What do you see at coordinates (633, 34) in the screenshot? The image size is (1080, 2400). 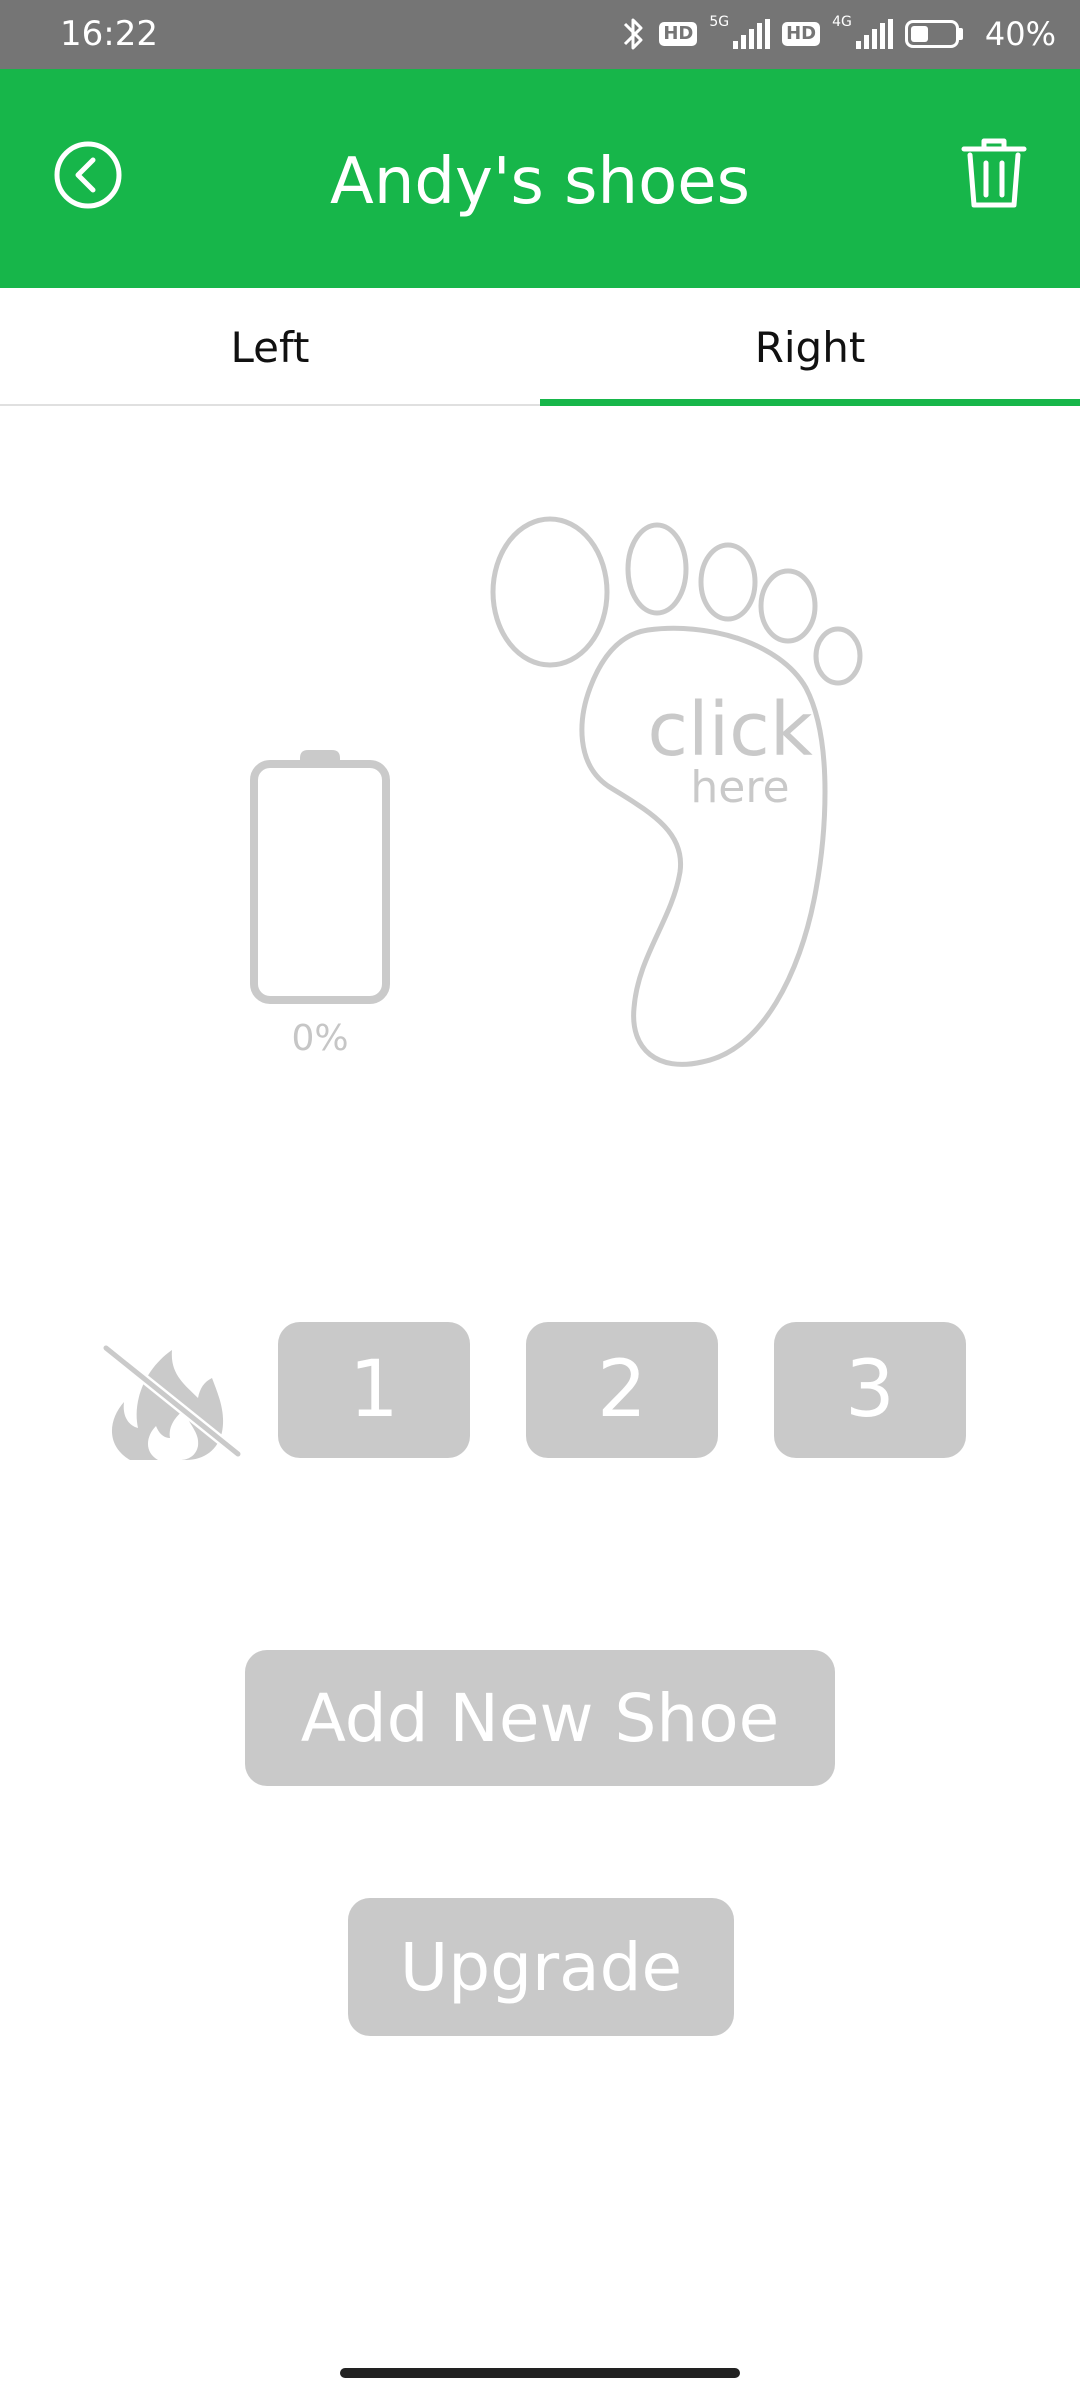 I see `bluetooth-icon` at bounding box center [633, 34].